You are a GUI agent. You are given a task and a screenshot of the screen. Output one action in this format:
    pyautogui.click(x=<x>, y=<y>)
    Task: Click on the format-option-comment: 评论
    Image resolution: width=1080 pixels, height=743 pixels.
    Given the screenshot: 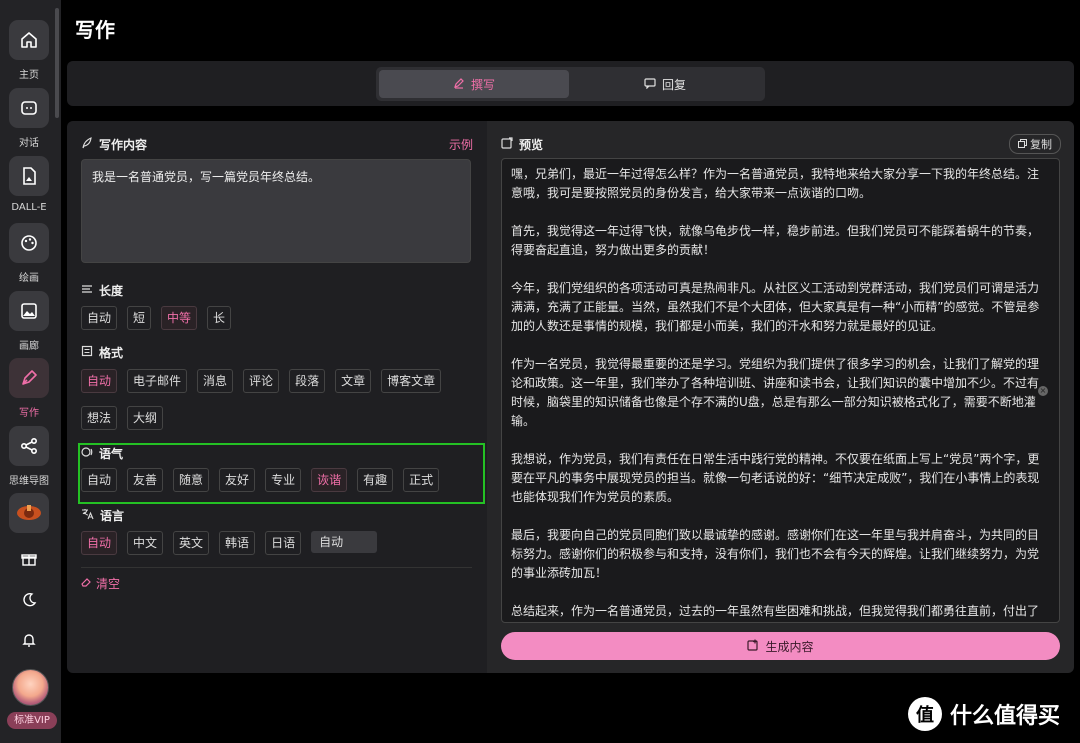 What is the action you would take?
    pyautogui.click(x=261, y=381)
    